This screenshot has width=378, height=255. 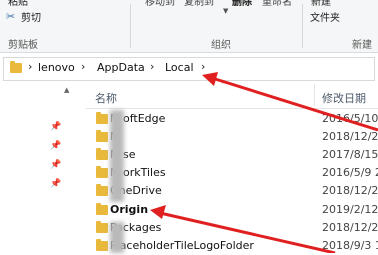 What do you see at coordinates (224, 85) in the screenshot?
I see `sort-up-icon: ^` at bounding box center [224, 85].